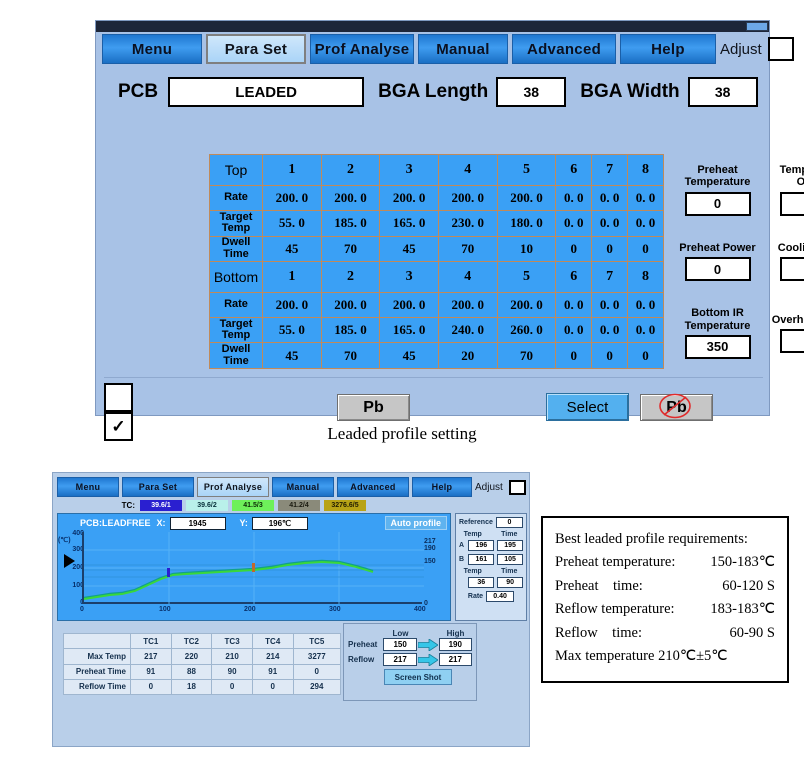 This screenshot has height=760, width=804. I want to click on top-col-6: 6, so click(574, 170).